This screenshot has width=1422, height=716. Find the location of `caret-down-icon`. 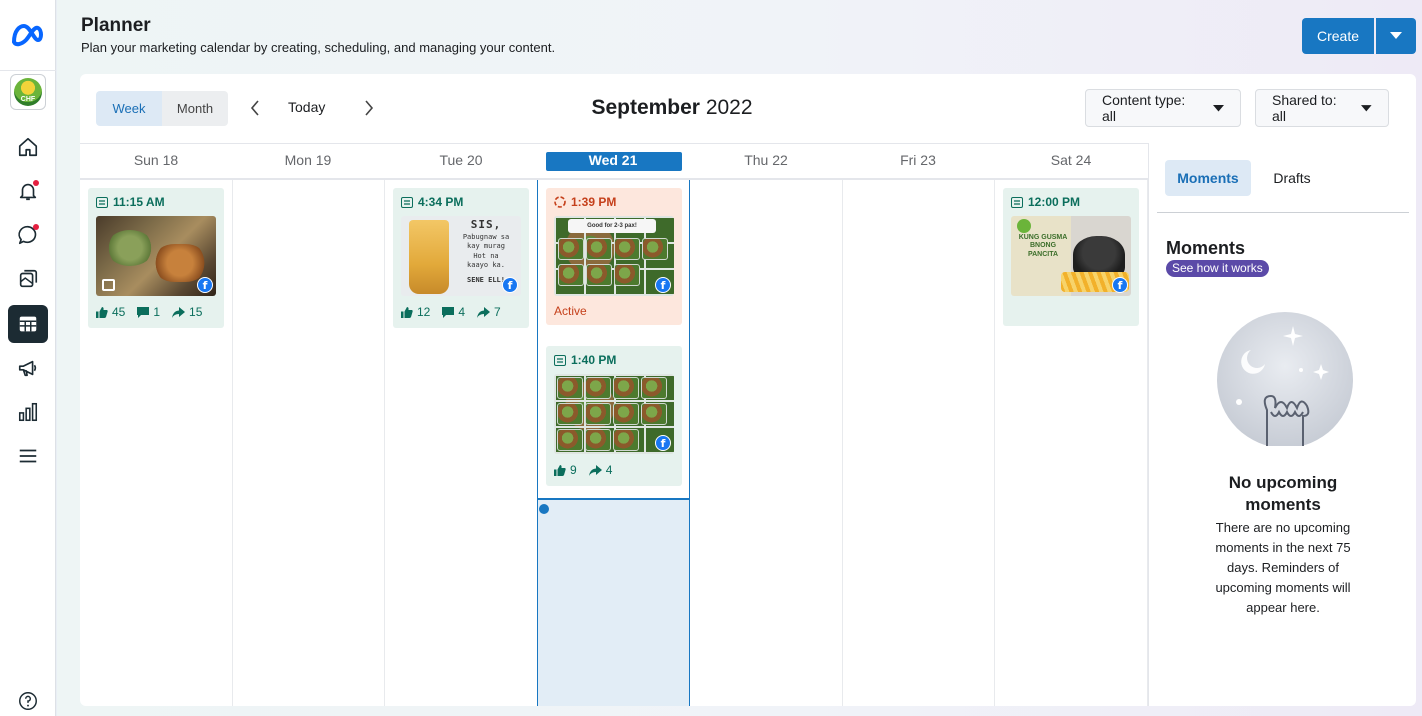

caret-down-icon is located at coordinates (1366, 107).